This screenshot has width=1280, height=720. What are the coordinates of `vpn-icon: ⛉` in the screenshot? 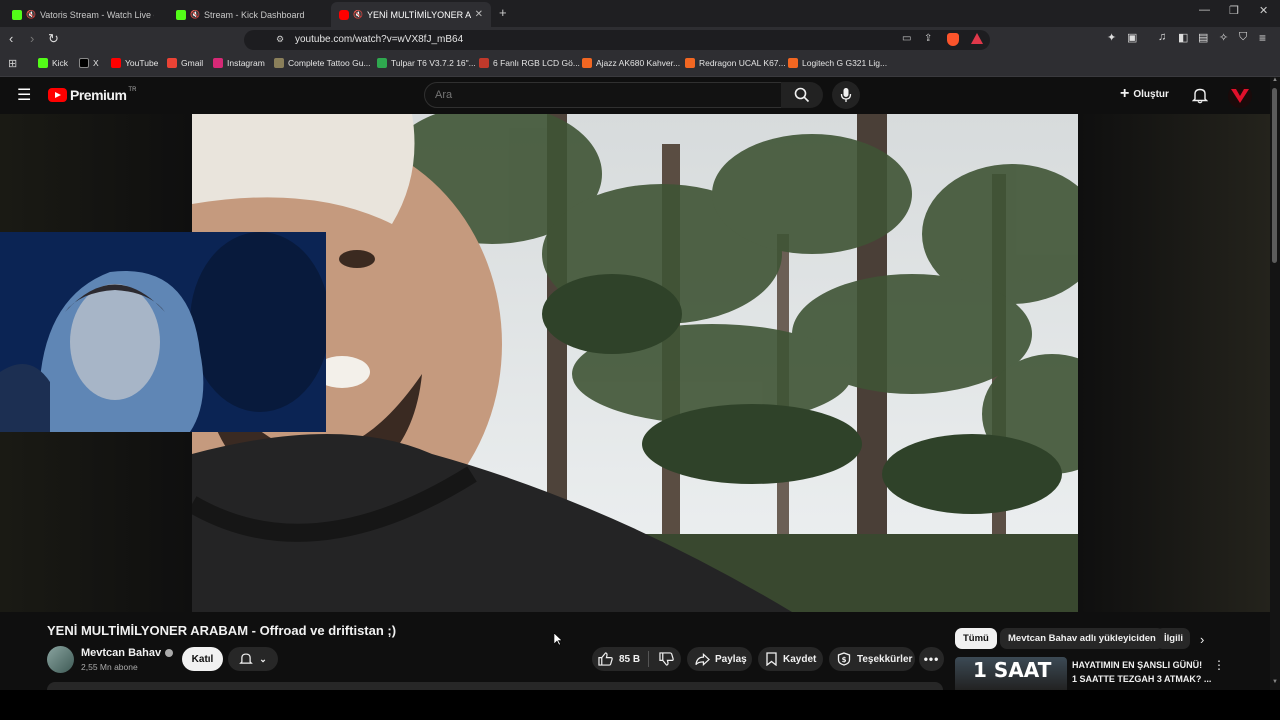 It's located at (1243, 37).